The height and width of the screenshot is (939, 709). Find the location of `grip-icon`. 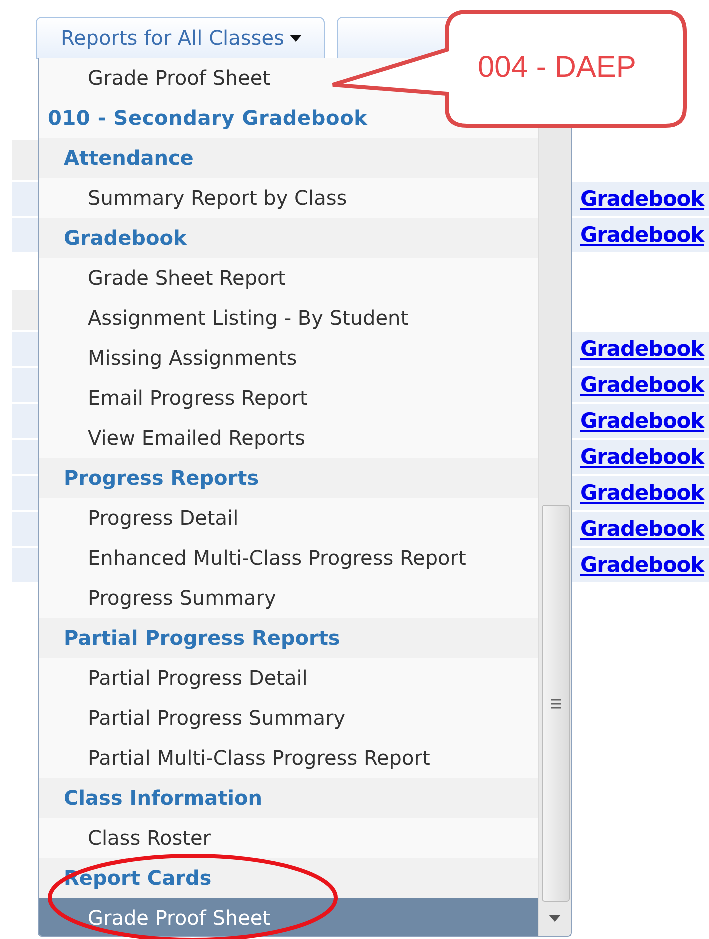

grip-icon is located at coordinates (556, 703).